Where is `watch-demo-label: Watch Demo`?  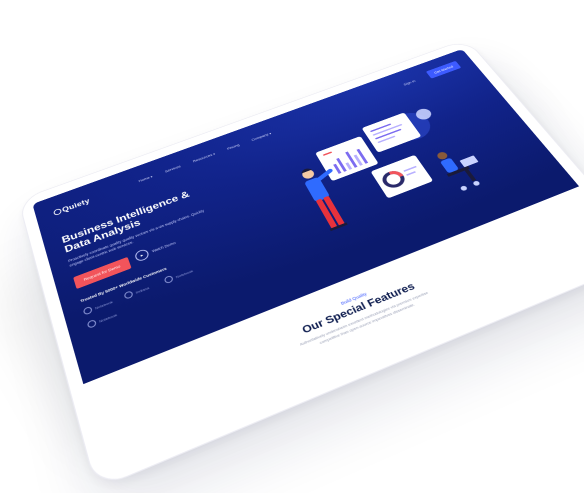 watch-demo-label: Watch Demo is located at coordinates (164, 247).